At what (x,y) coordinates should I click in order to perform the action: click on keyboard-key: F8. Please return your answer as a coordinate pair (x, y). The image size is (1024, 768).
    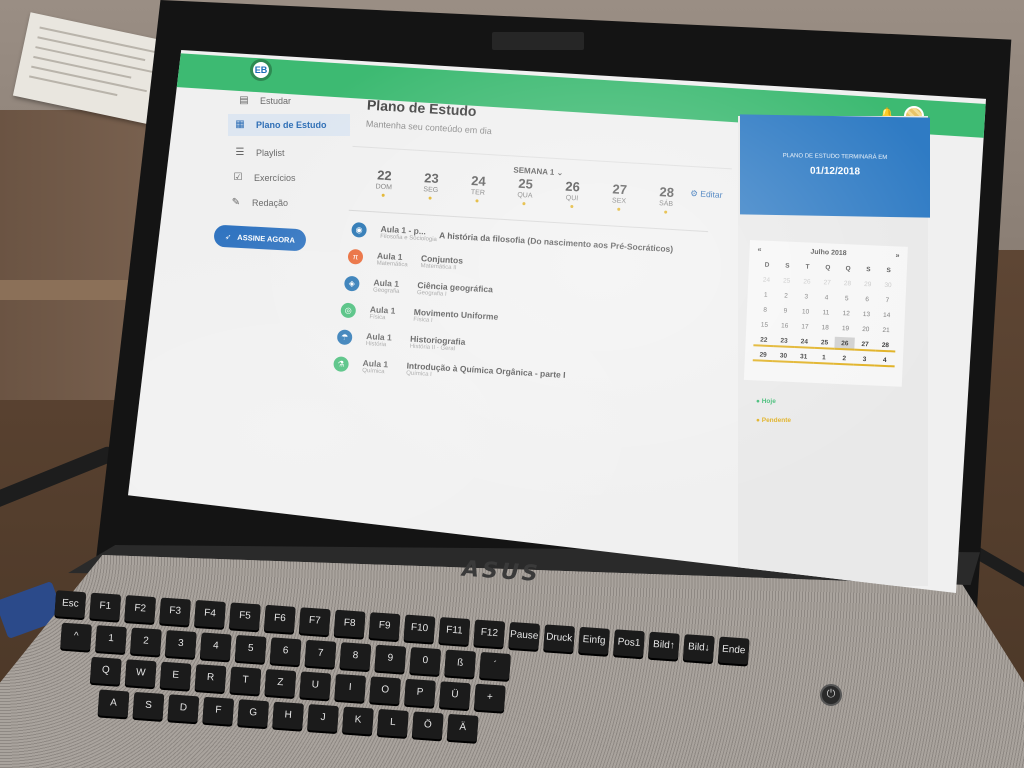
    Looking at the image, I should click on (349, 623).